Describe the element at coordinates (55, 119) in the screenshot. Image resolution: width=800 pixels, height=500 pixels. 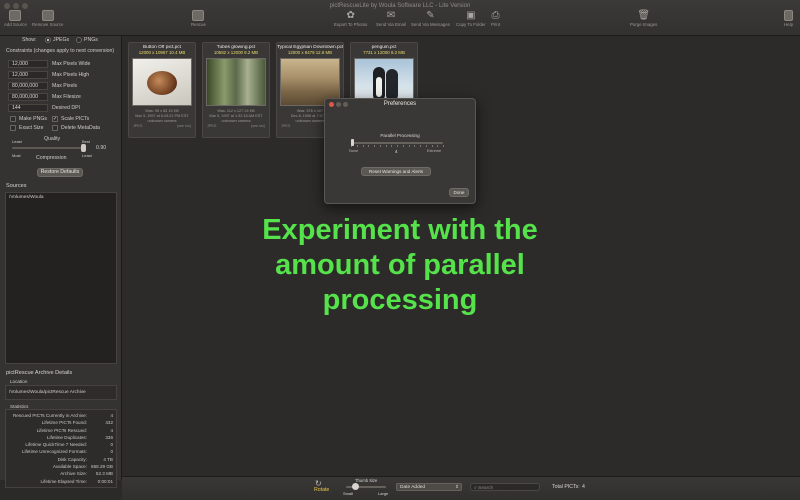
I see `scale-picts-checkbox: ✓` at that location.